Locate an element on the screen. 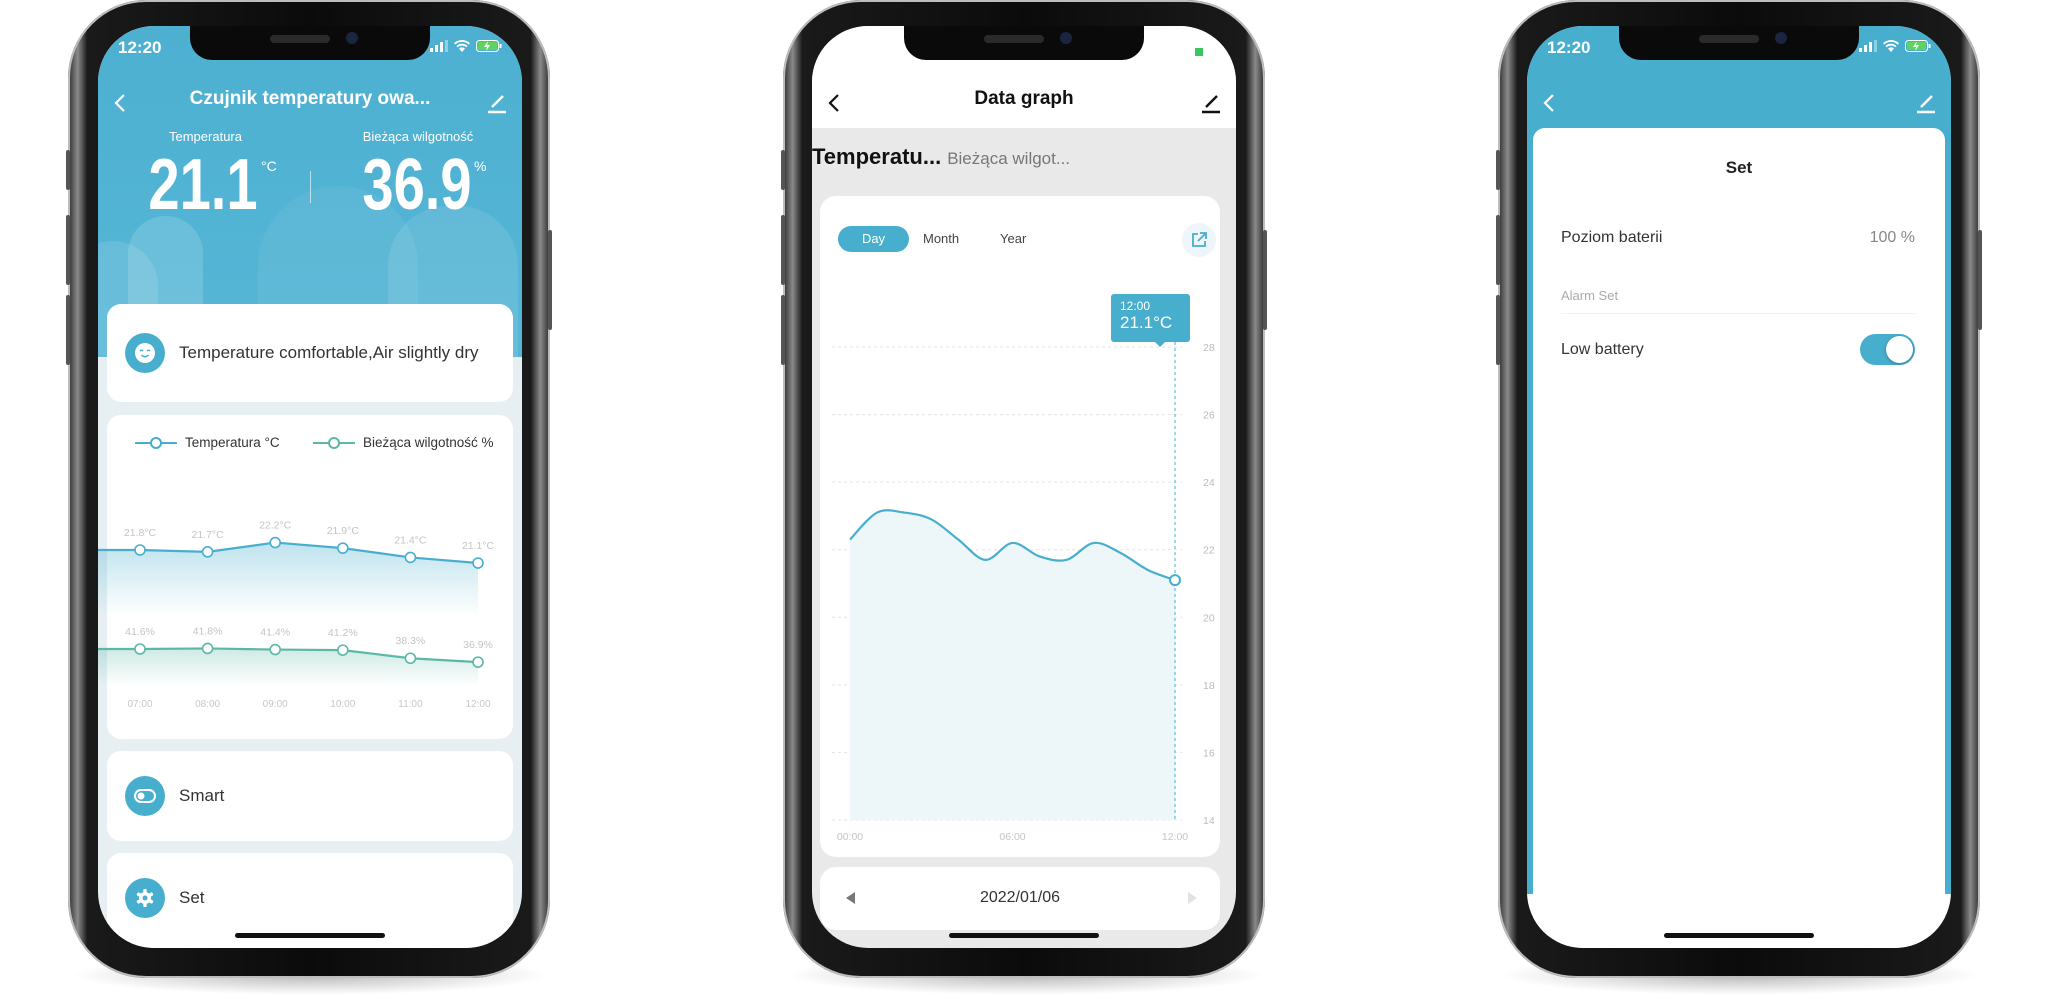 This screenshot has height=1002, width=2048. tooltip-time: 12:00 is located at coordinates (1135, 306).